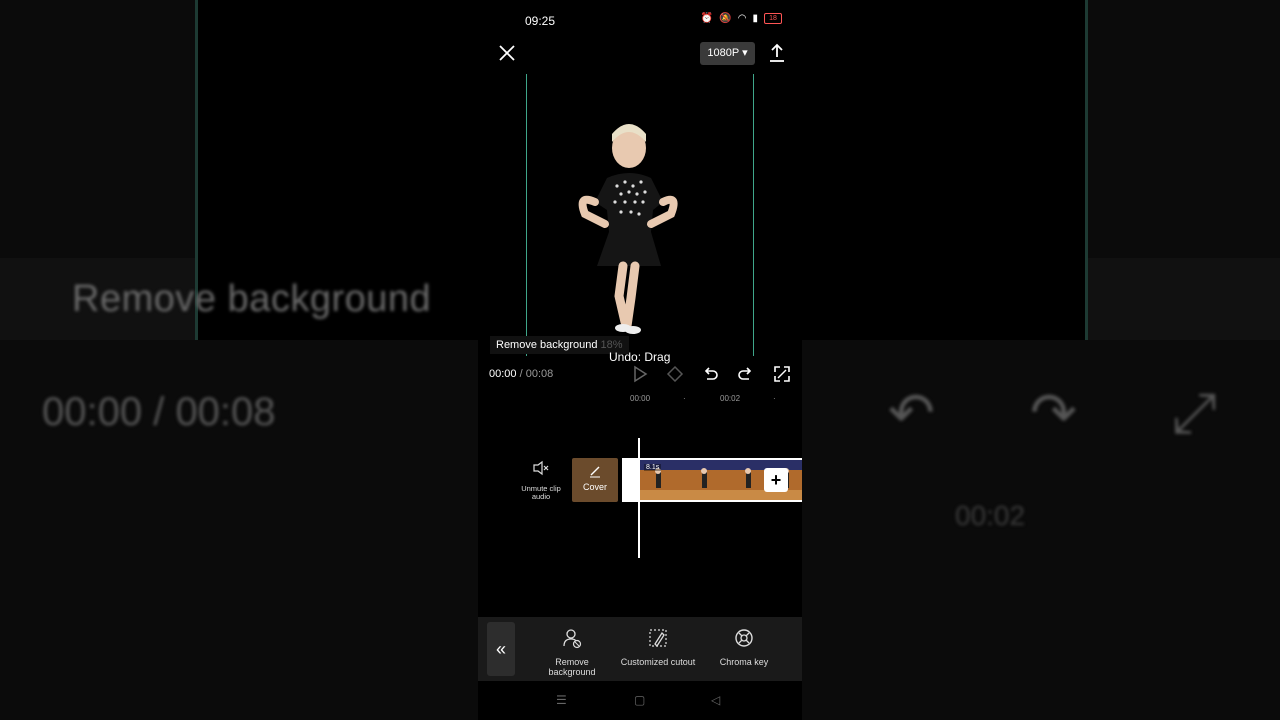 The image size is (1280, 720). I want to click on timeline-ruler: 00:00 · 00:02 ·, so click(640, 401).